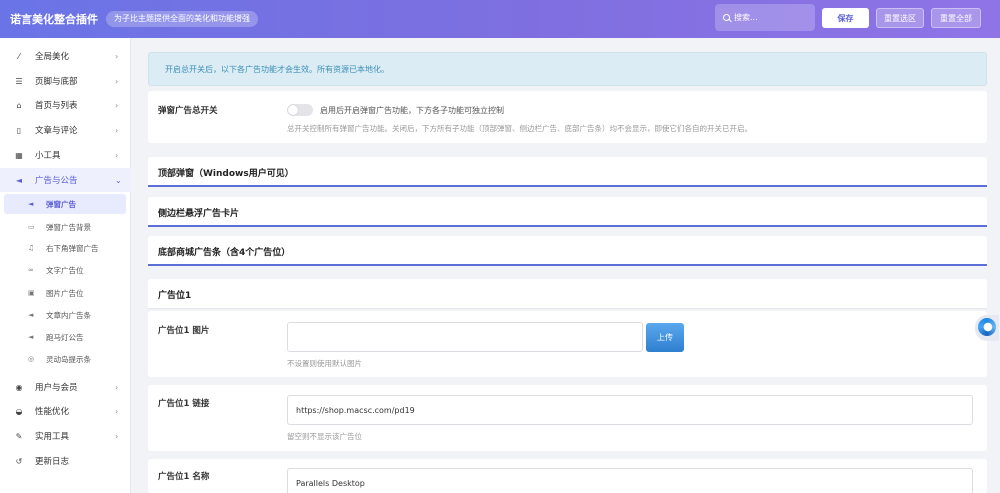 Image resolution: width=1000 pixels, height=493 pixels. I want to click on slot1-image-input, so click(465, 337).